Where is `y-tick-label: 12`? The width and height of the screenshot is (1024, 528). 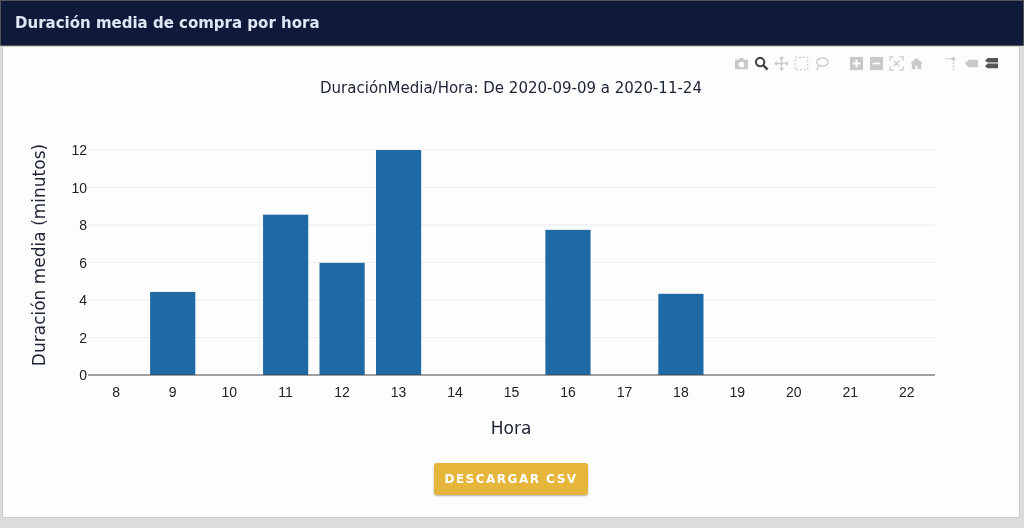 y-tick-label: 12 is located at coordinates (79, 150).